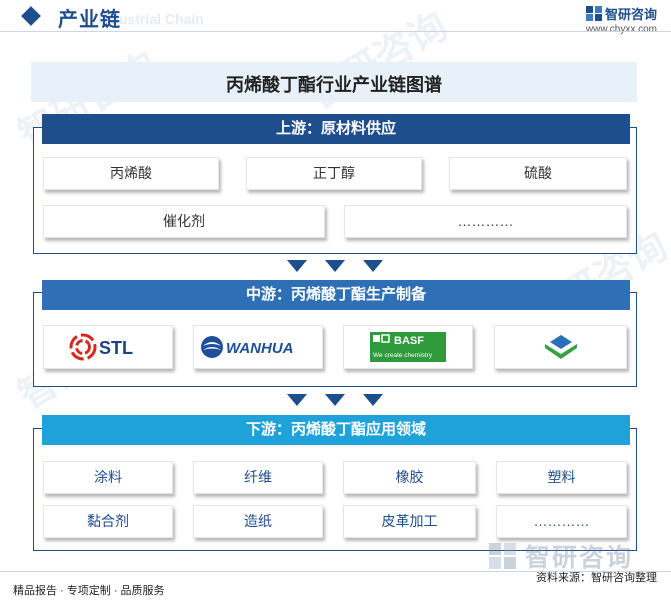  I want to click on downstream-item: 黏合剂, so click(108, 521).